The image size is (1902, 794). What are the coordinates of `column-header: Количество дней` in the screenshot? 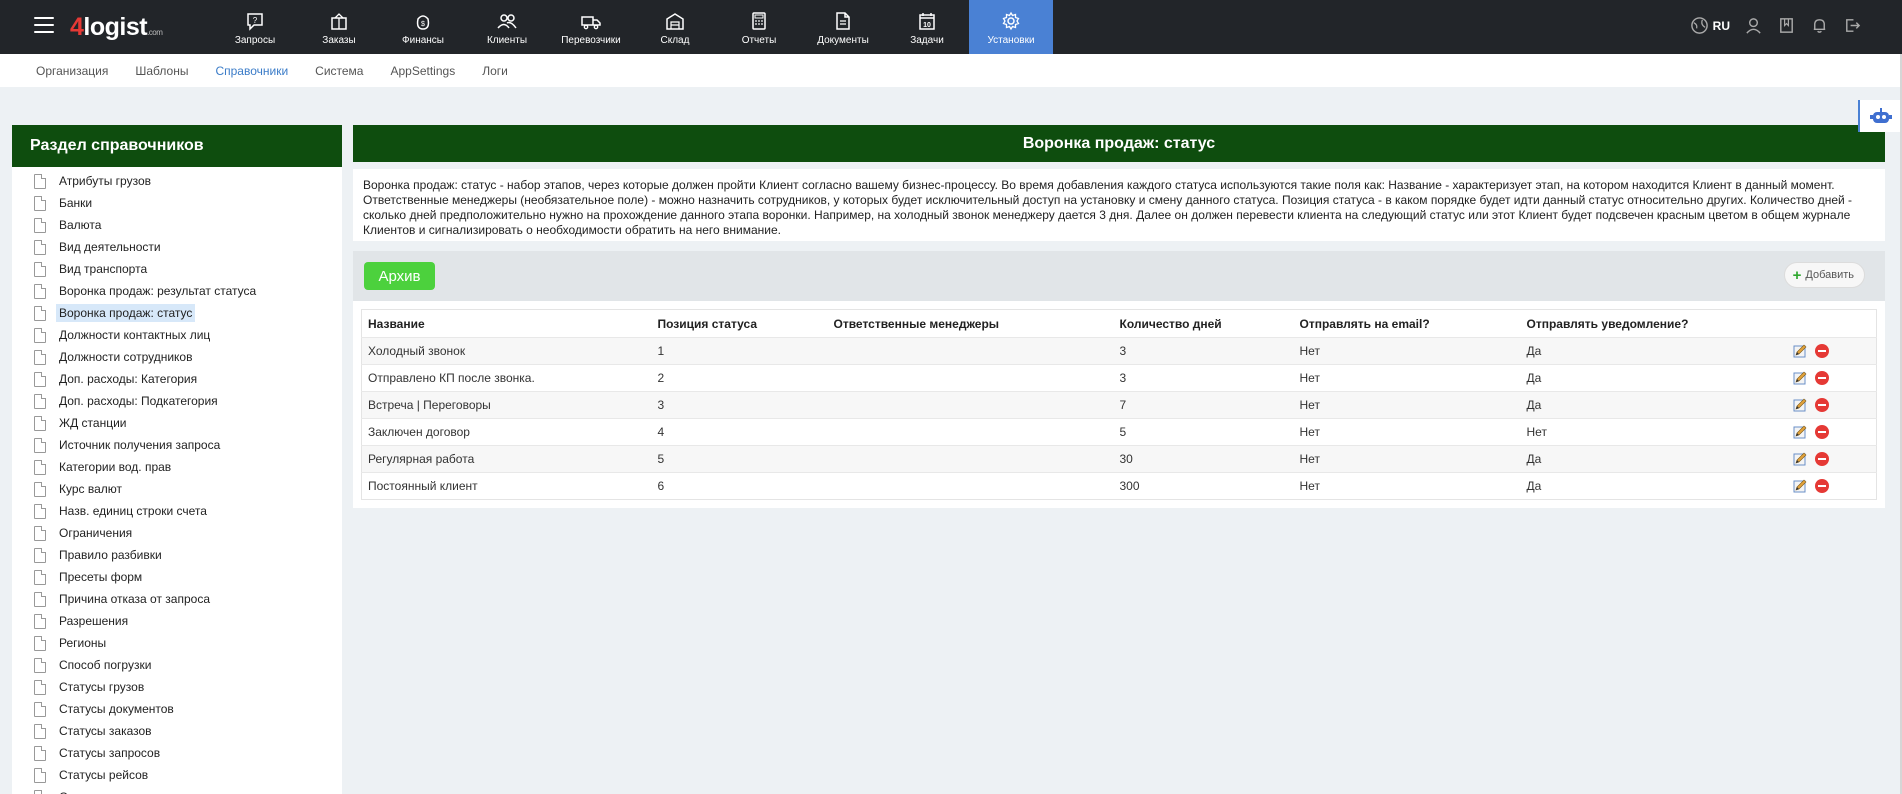 It's located at (1203, 323).